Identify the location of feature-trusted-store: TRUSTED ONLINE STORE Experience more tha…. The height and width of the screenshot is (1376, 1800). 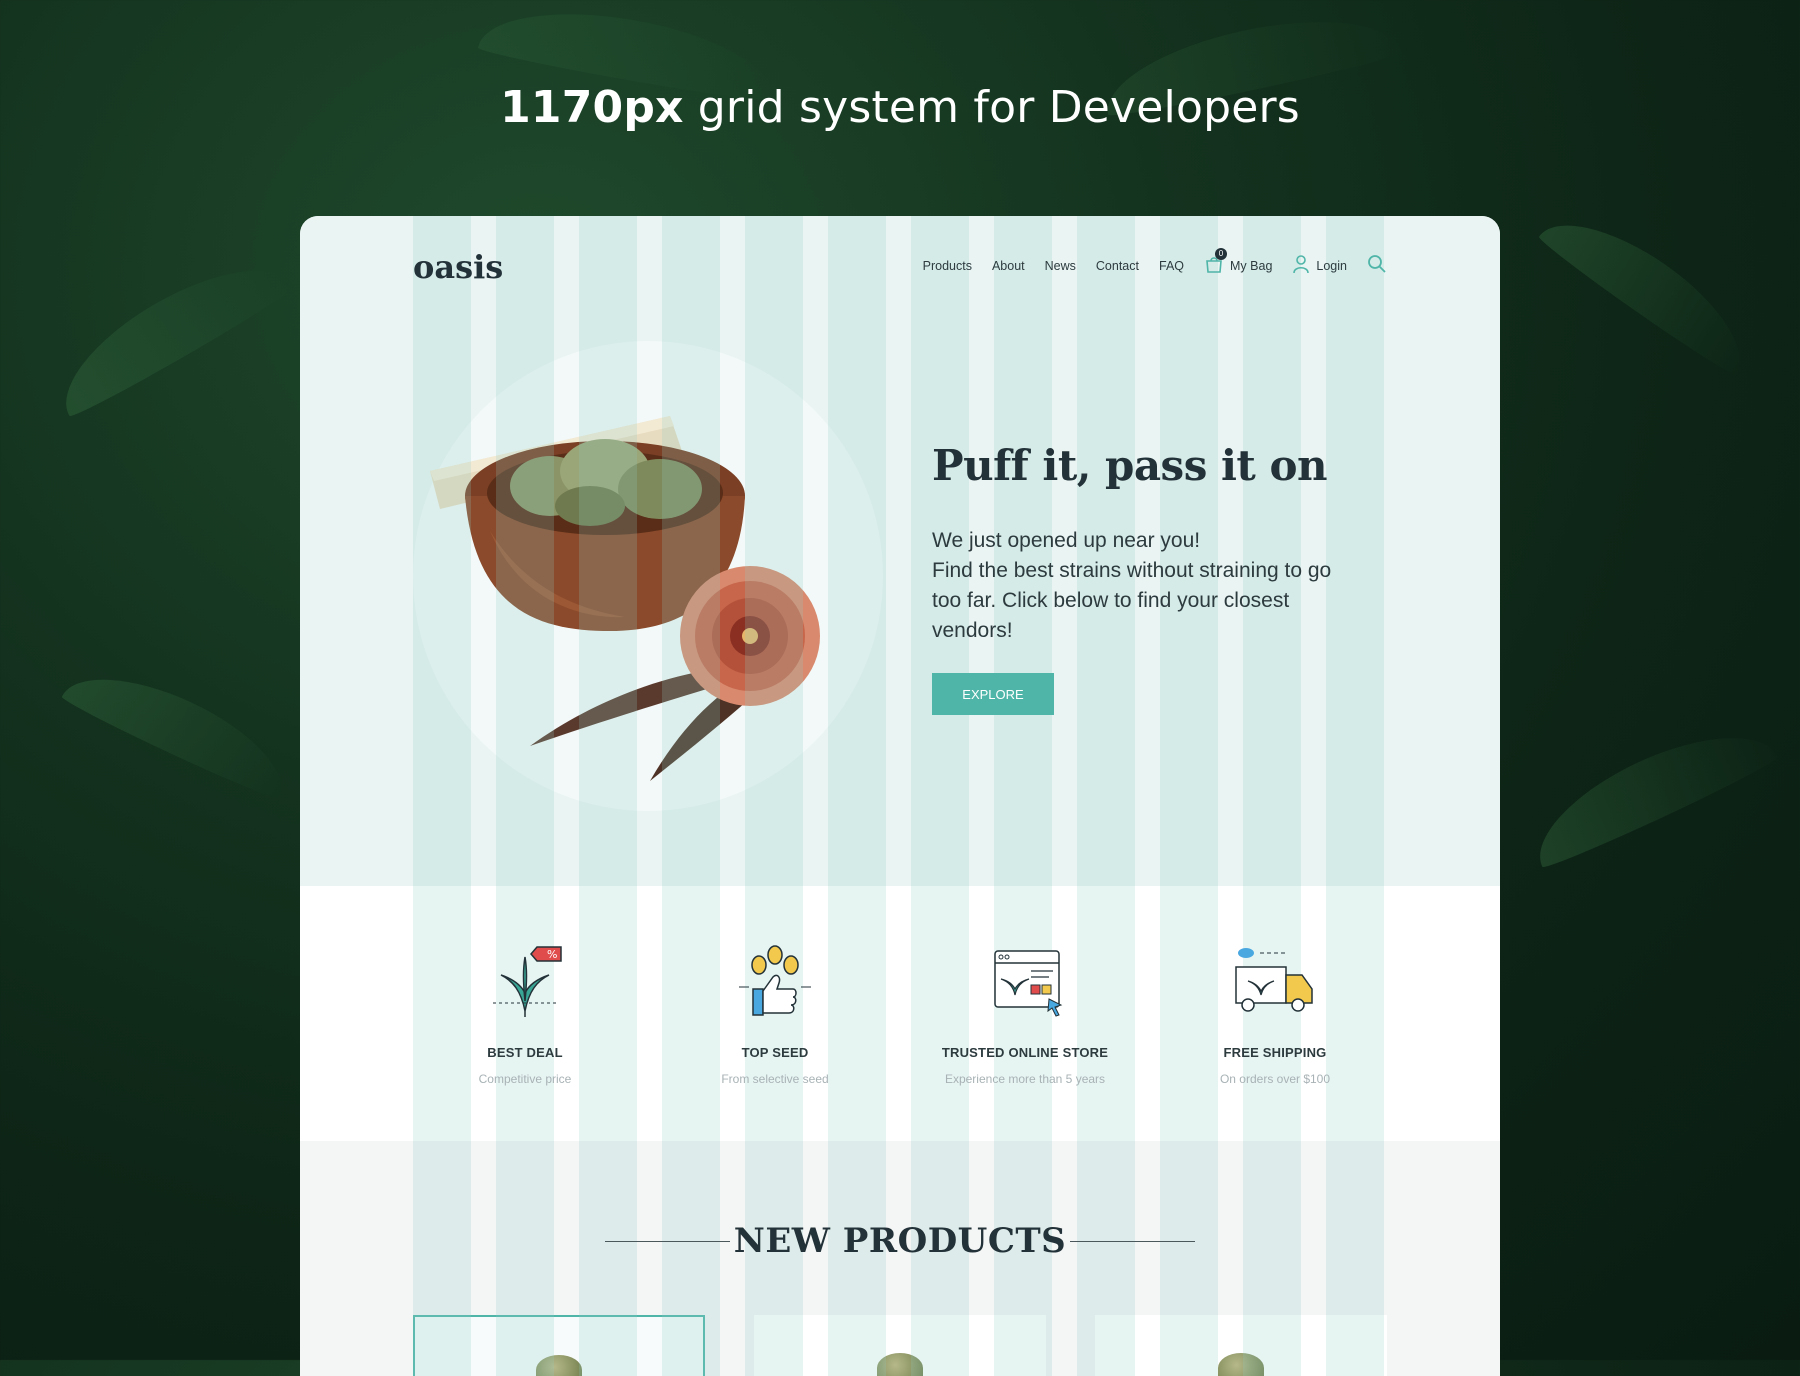
(1025, 1013).